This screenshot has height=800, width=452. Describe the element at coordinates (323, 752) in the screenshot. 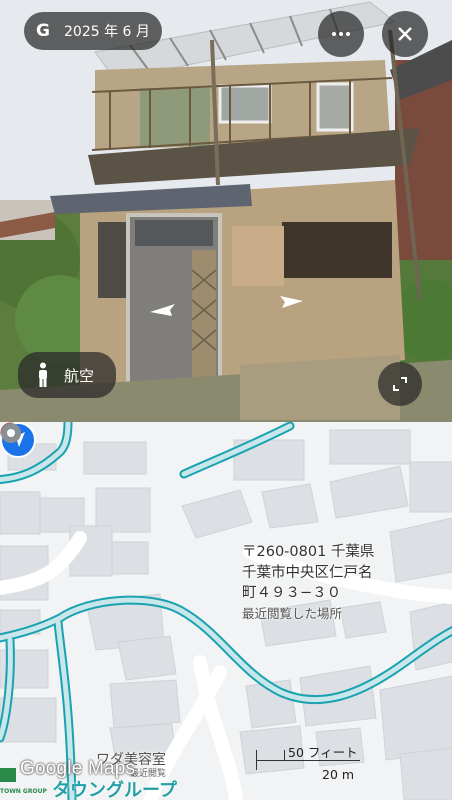

I see `scale-imperial-label: 50 フィート` at that location.